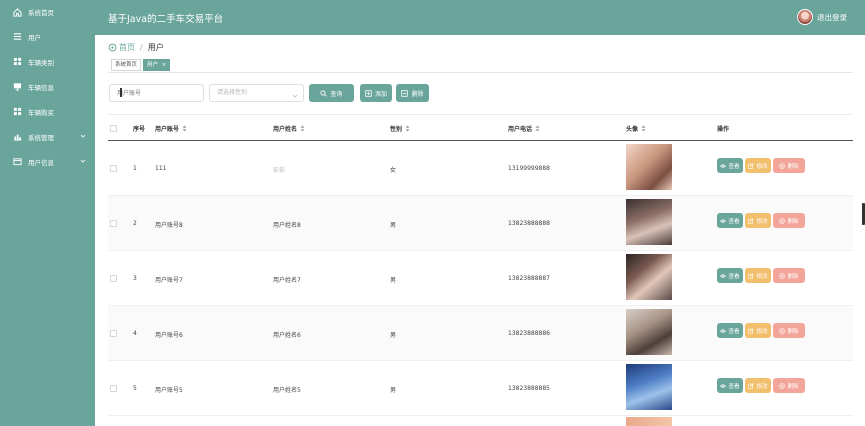  Describe the element at coordinates (287, 225) in the screenshot. I see `cell-name: 用户姓名8` at that location.